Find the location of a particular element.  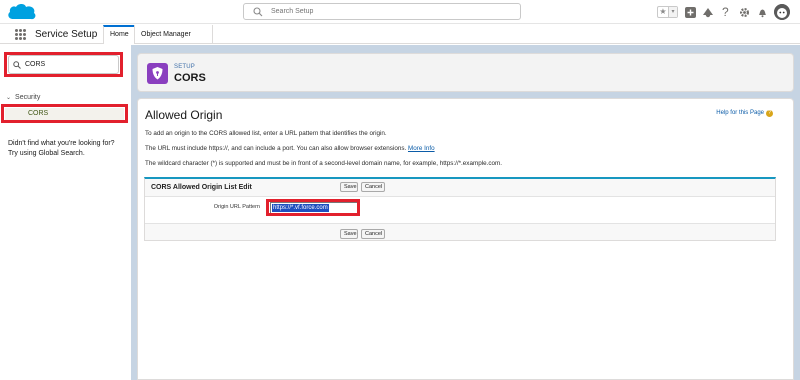

shield-icon is located at coordinates (157, 73).